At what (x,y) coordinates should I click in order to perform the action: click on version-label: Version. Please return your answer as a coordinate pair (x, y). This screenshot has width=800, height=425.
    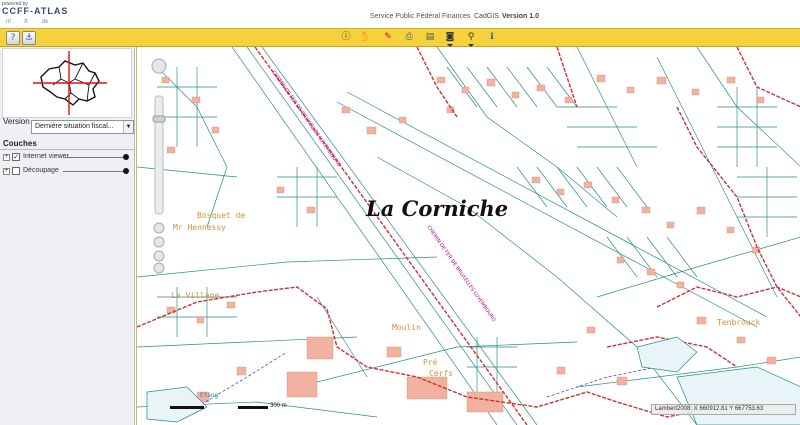
    Looking at the image, I should click on (16, 121).